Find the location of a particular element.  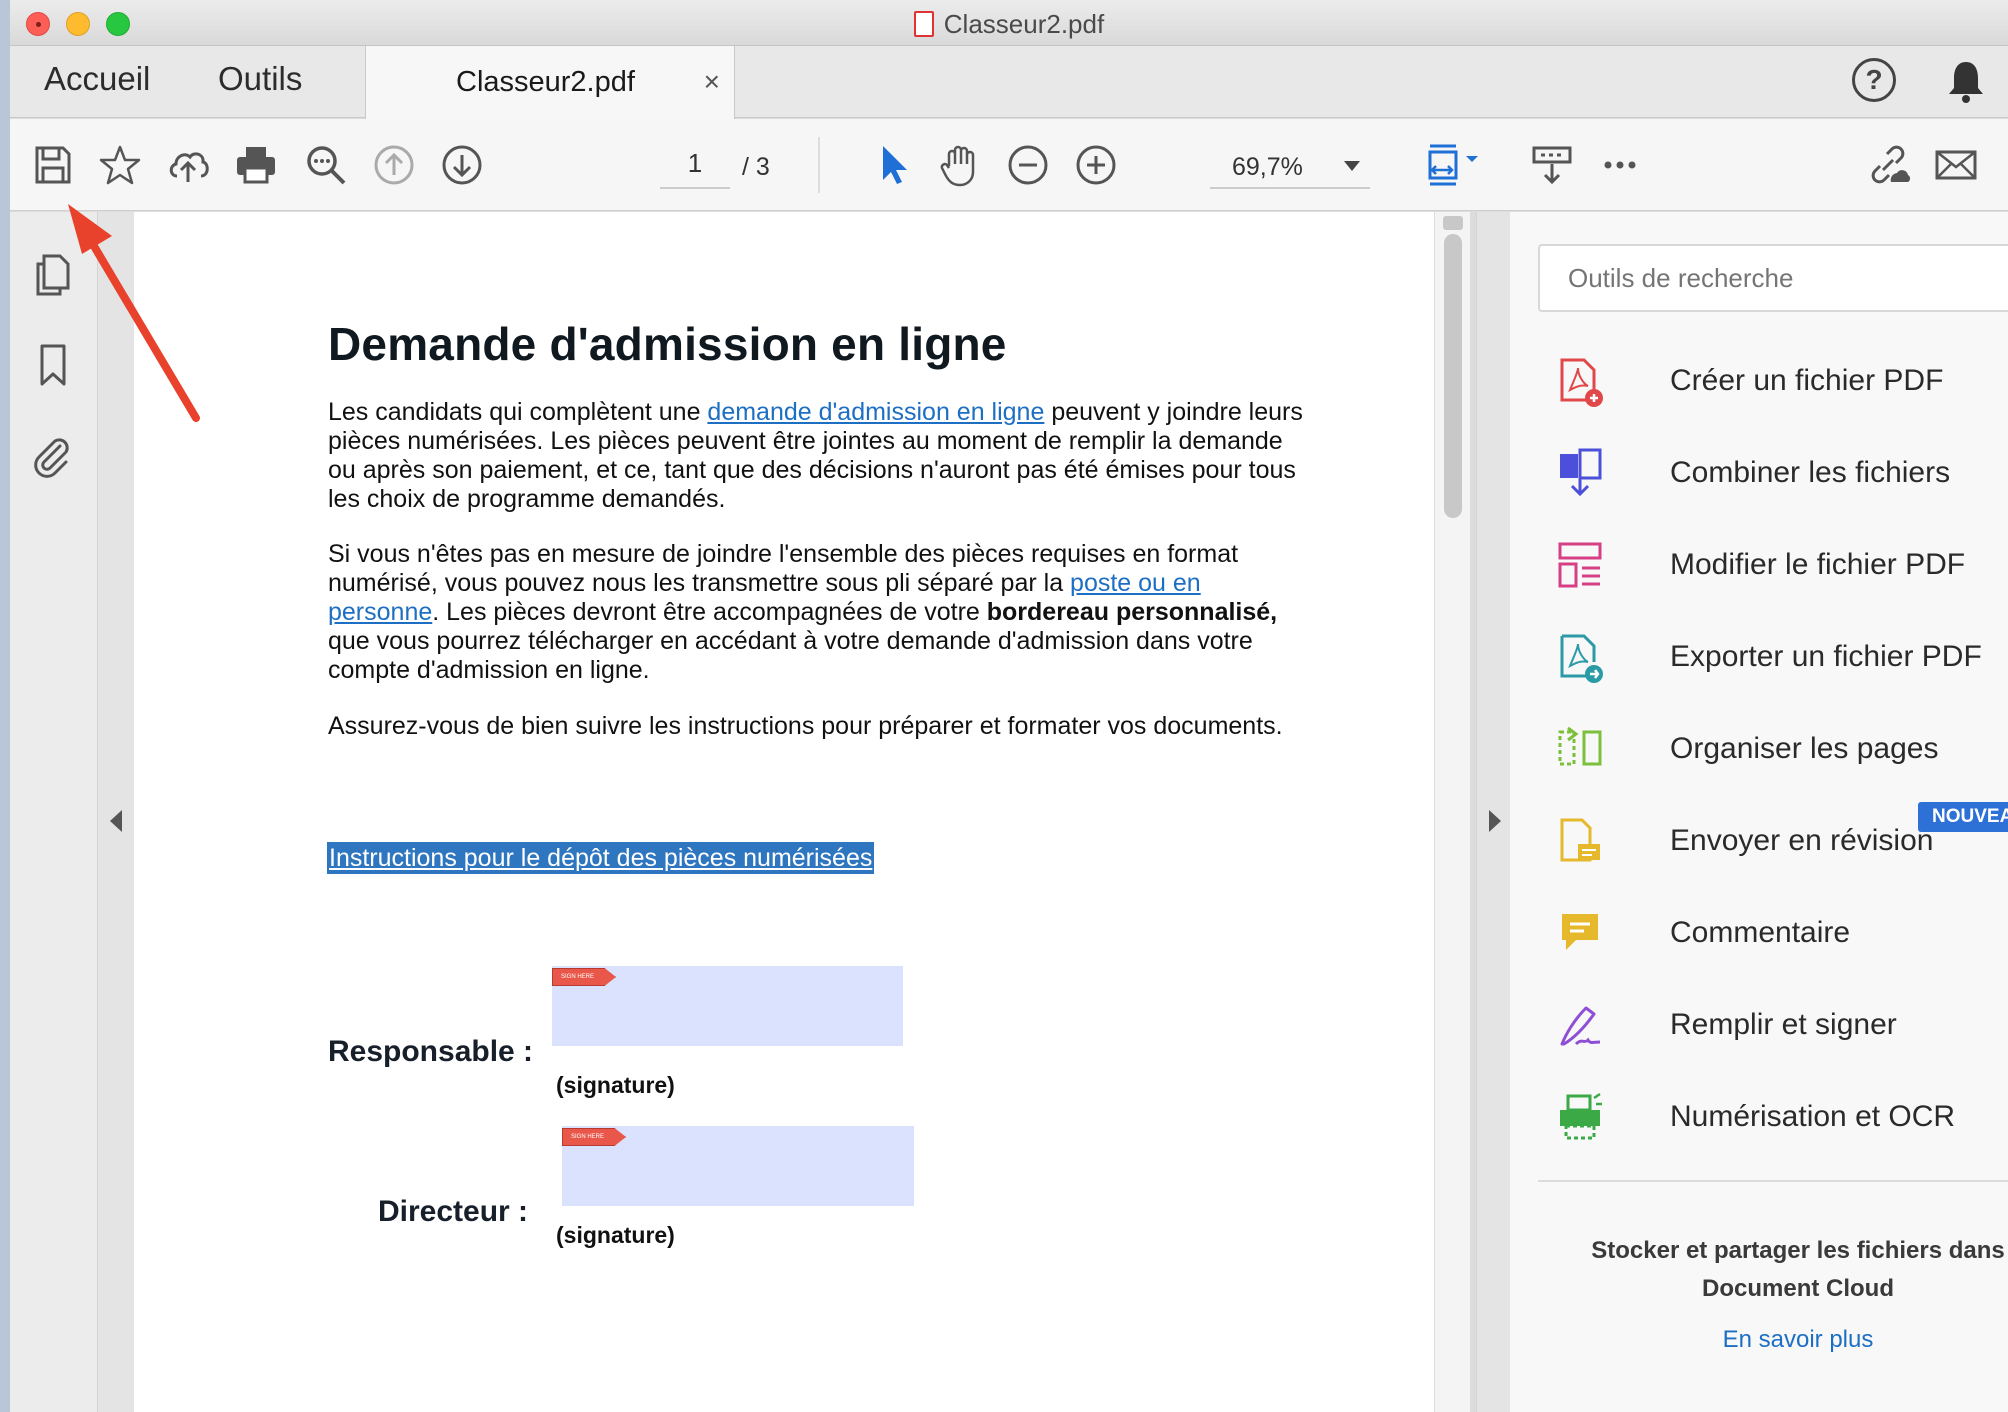

organize-pages-icon is located at coordinates (1580, 746).